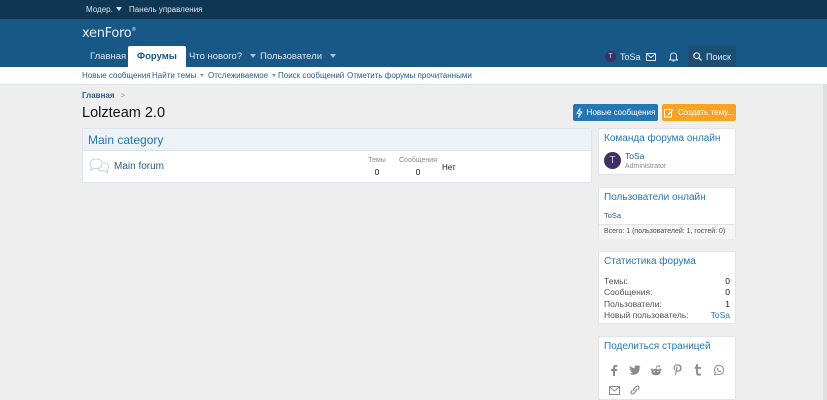  What do you see at coordinates (667, 292) in the screenshot?
I see `stat-row-posts: Сообщения: 0` at bounding box center [667, 292].